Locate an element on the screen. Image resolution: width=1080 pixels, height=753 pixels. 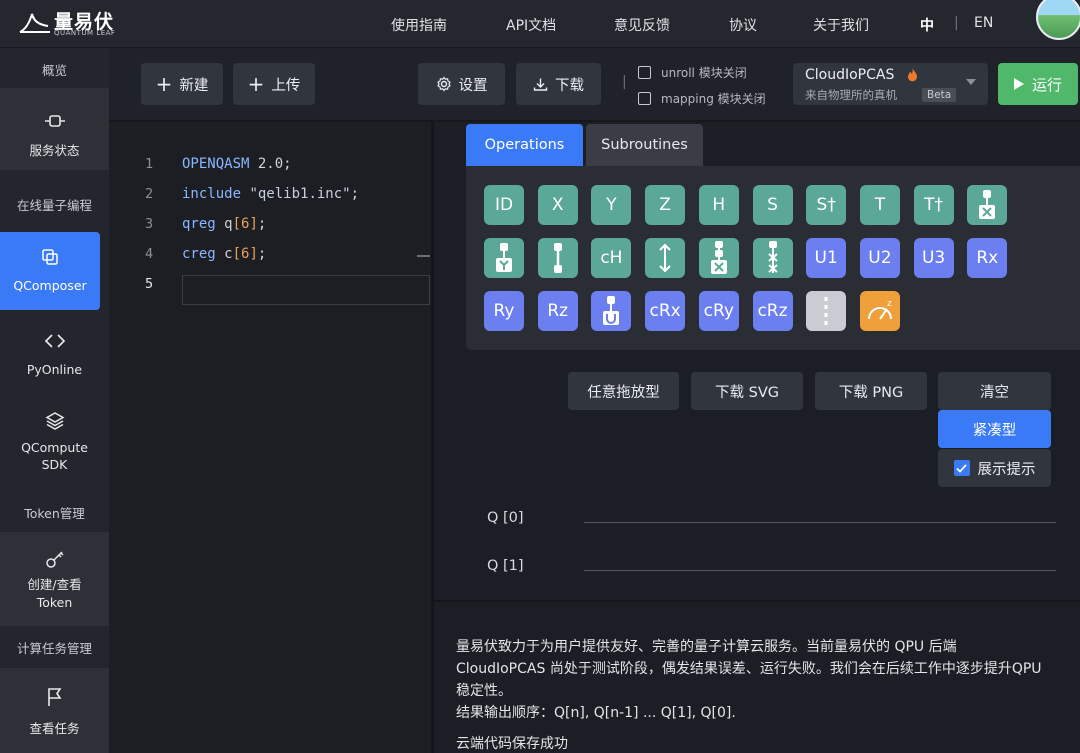
upload-button-label: 上传 is located at coordinates (286, 85).